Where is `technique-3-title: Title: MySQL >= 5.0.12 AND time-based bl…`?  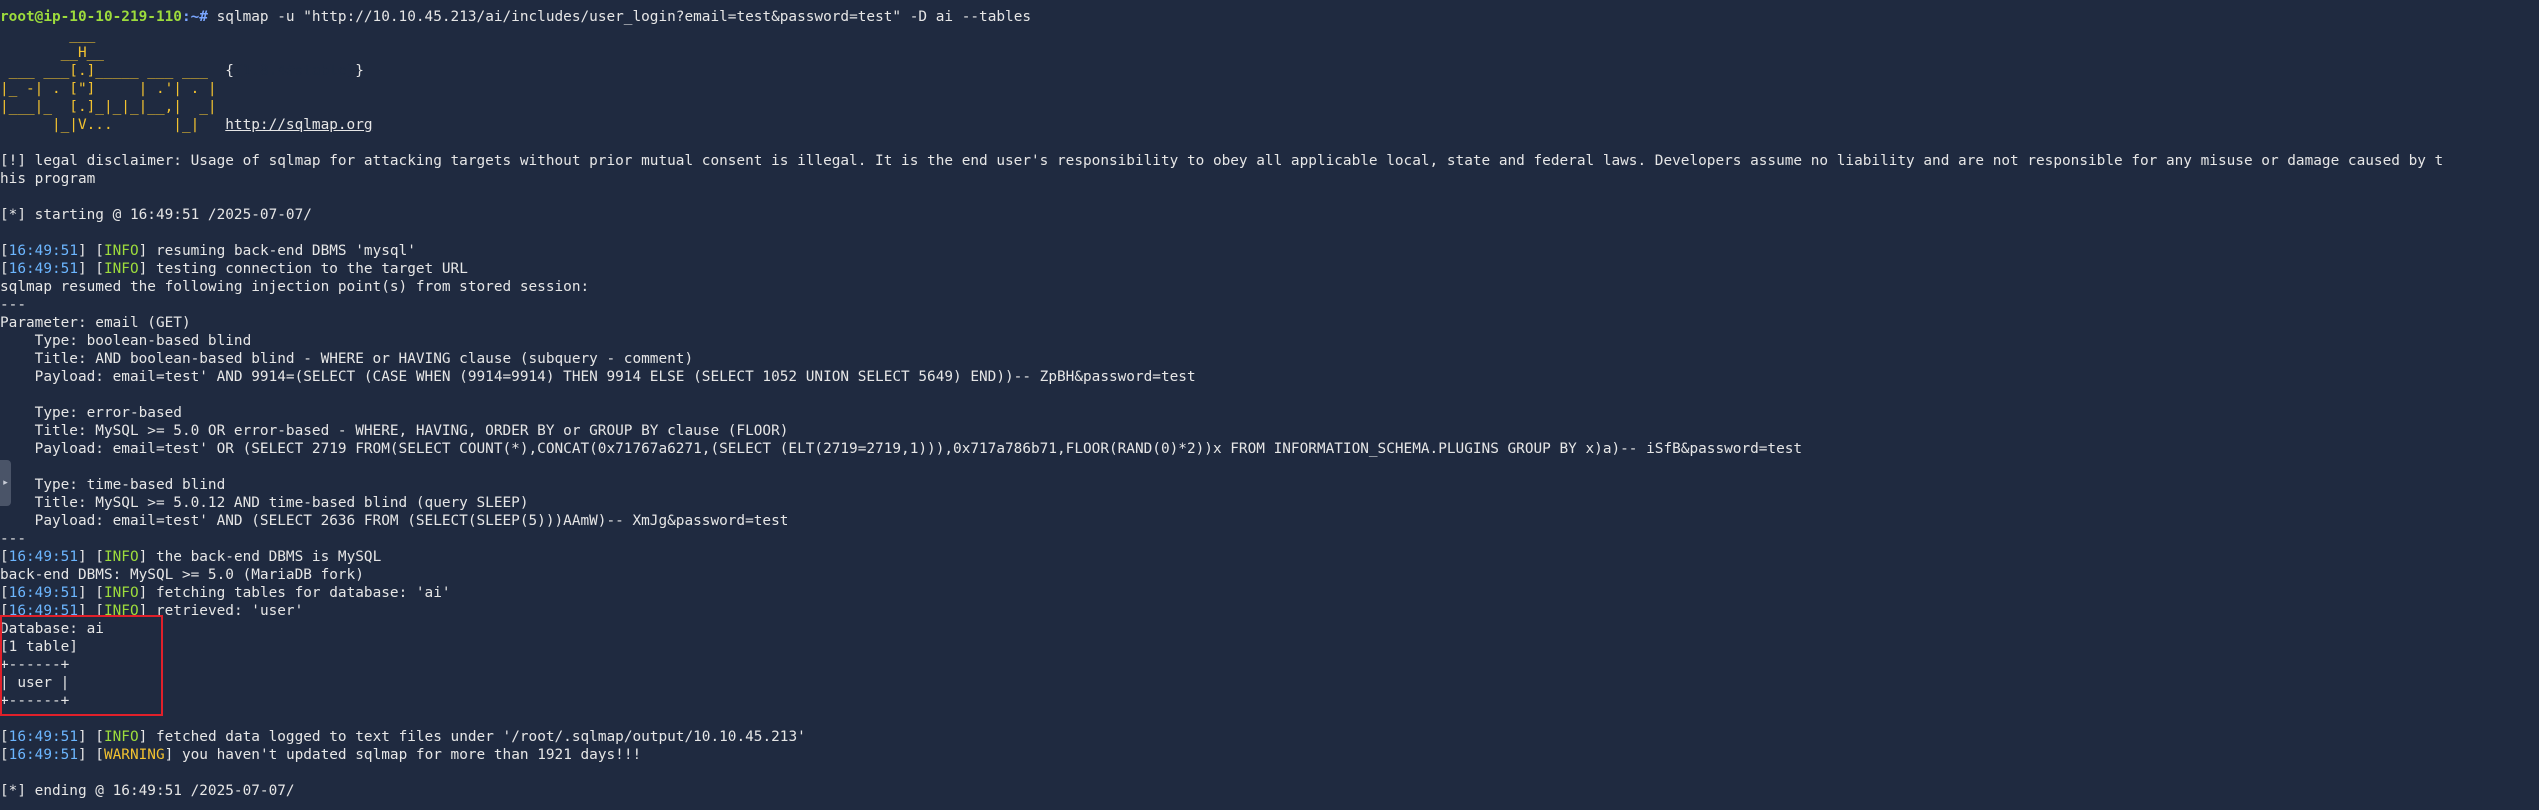
technique-3-title: Title: MySQL >= 5.0.12 AND time-based bl… is located at coordinates (264, 503).